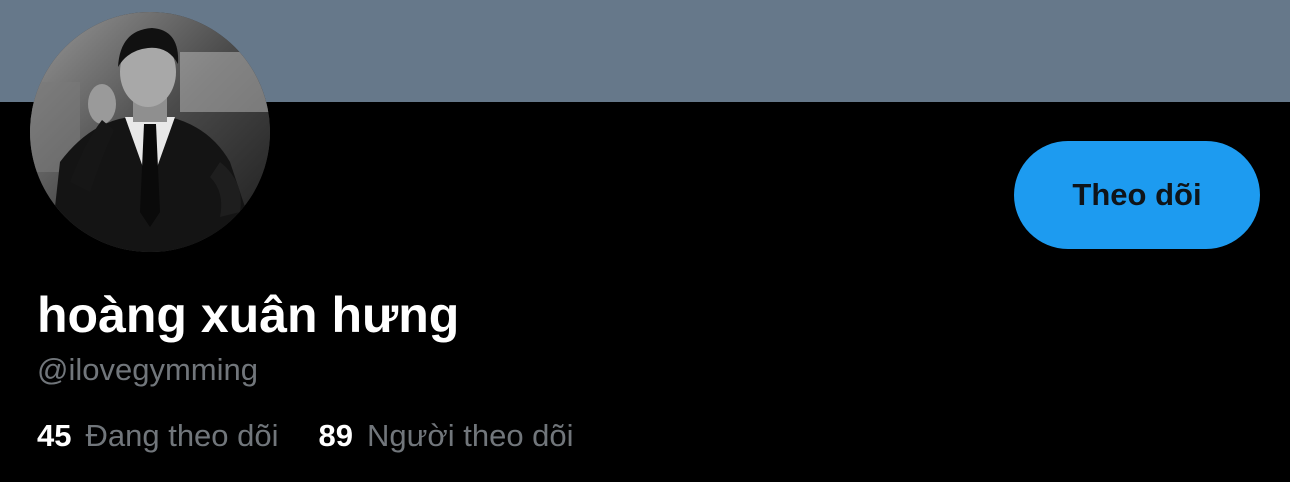 The height and width of the screenshot is (482, 1290). Describe the element at coordinates (470, 435) in the screenshot. I see `followers-label: Người theo dõi` at that location.